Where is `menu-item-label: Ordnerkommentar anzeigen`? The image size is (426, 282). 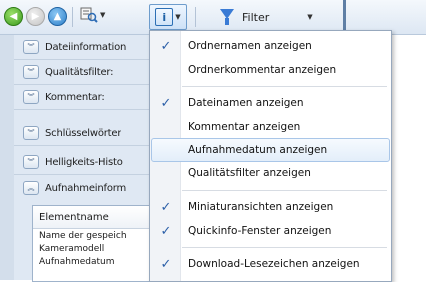
menu-item-label: Ordnerkommentar anzeigen is located at coordinates (262, 70).